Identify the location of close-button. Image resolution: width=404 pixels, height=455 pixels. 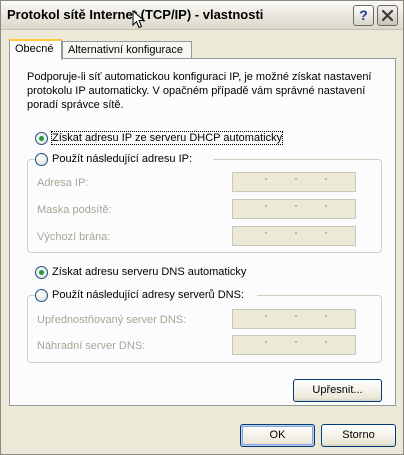
(387, 15).